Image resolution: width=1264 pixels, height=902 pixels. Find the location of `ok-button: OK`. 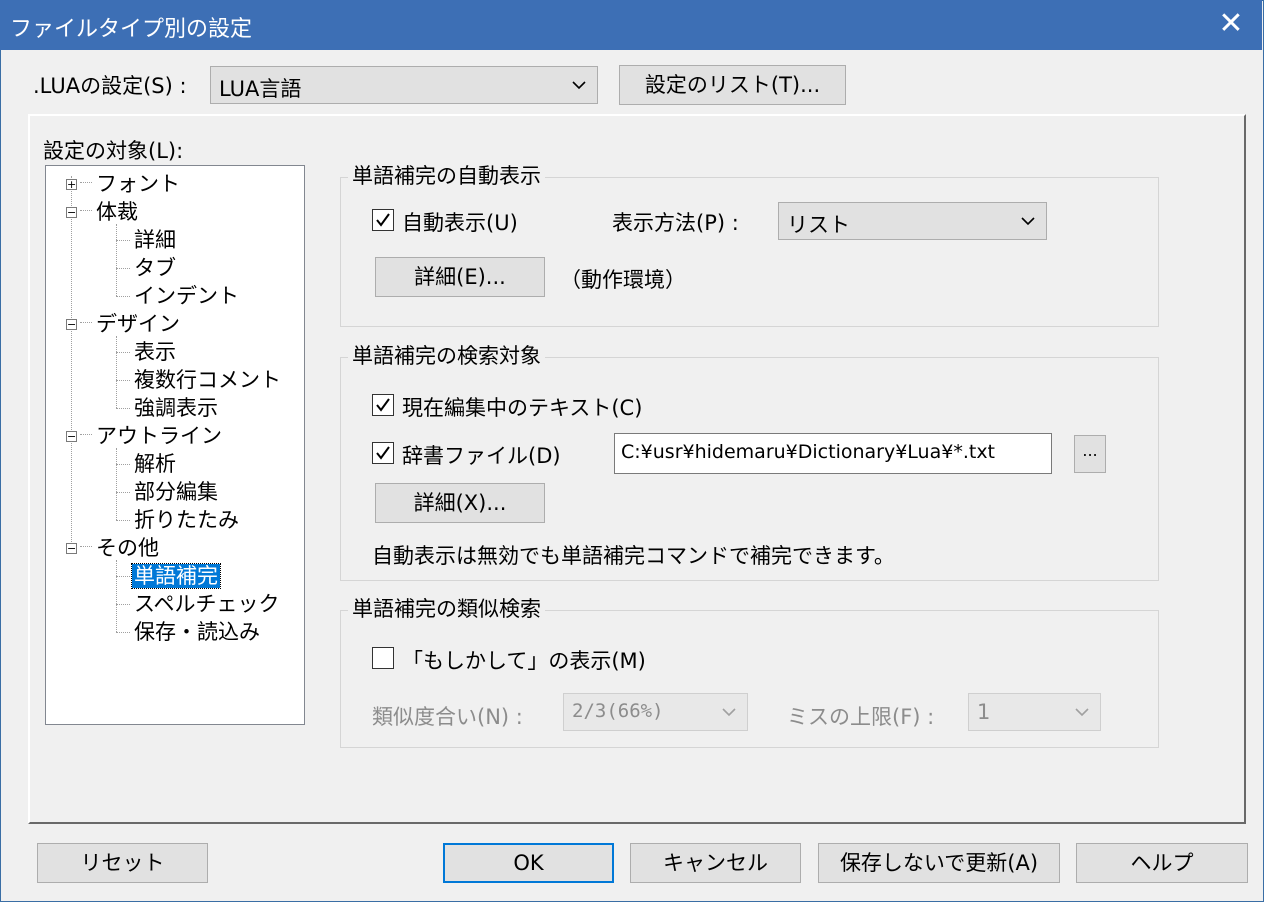

ok-button: OK is located at coordinates (528, 863).